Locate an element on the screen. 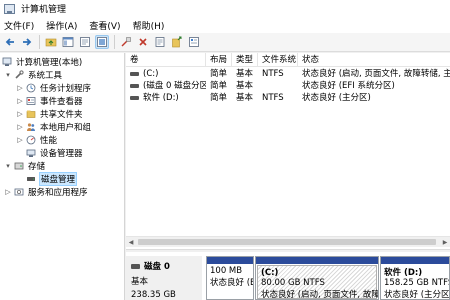 This screenshot has height=300, width=450. partition-efi: 100 MB 状态良好 (EFI 系统分区) is located at coordinates (230, 278).